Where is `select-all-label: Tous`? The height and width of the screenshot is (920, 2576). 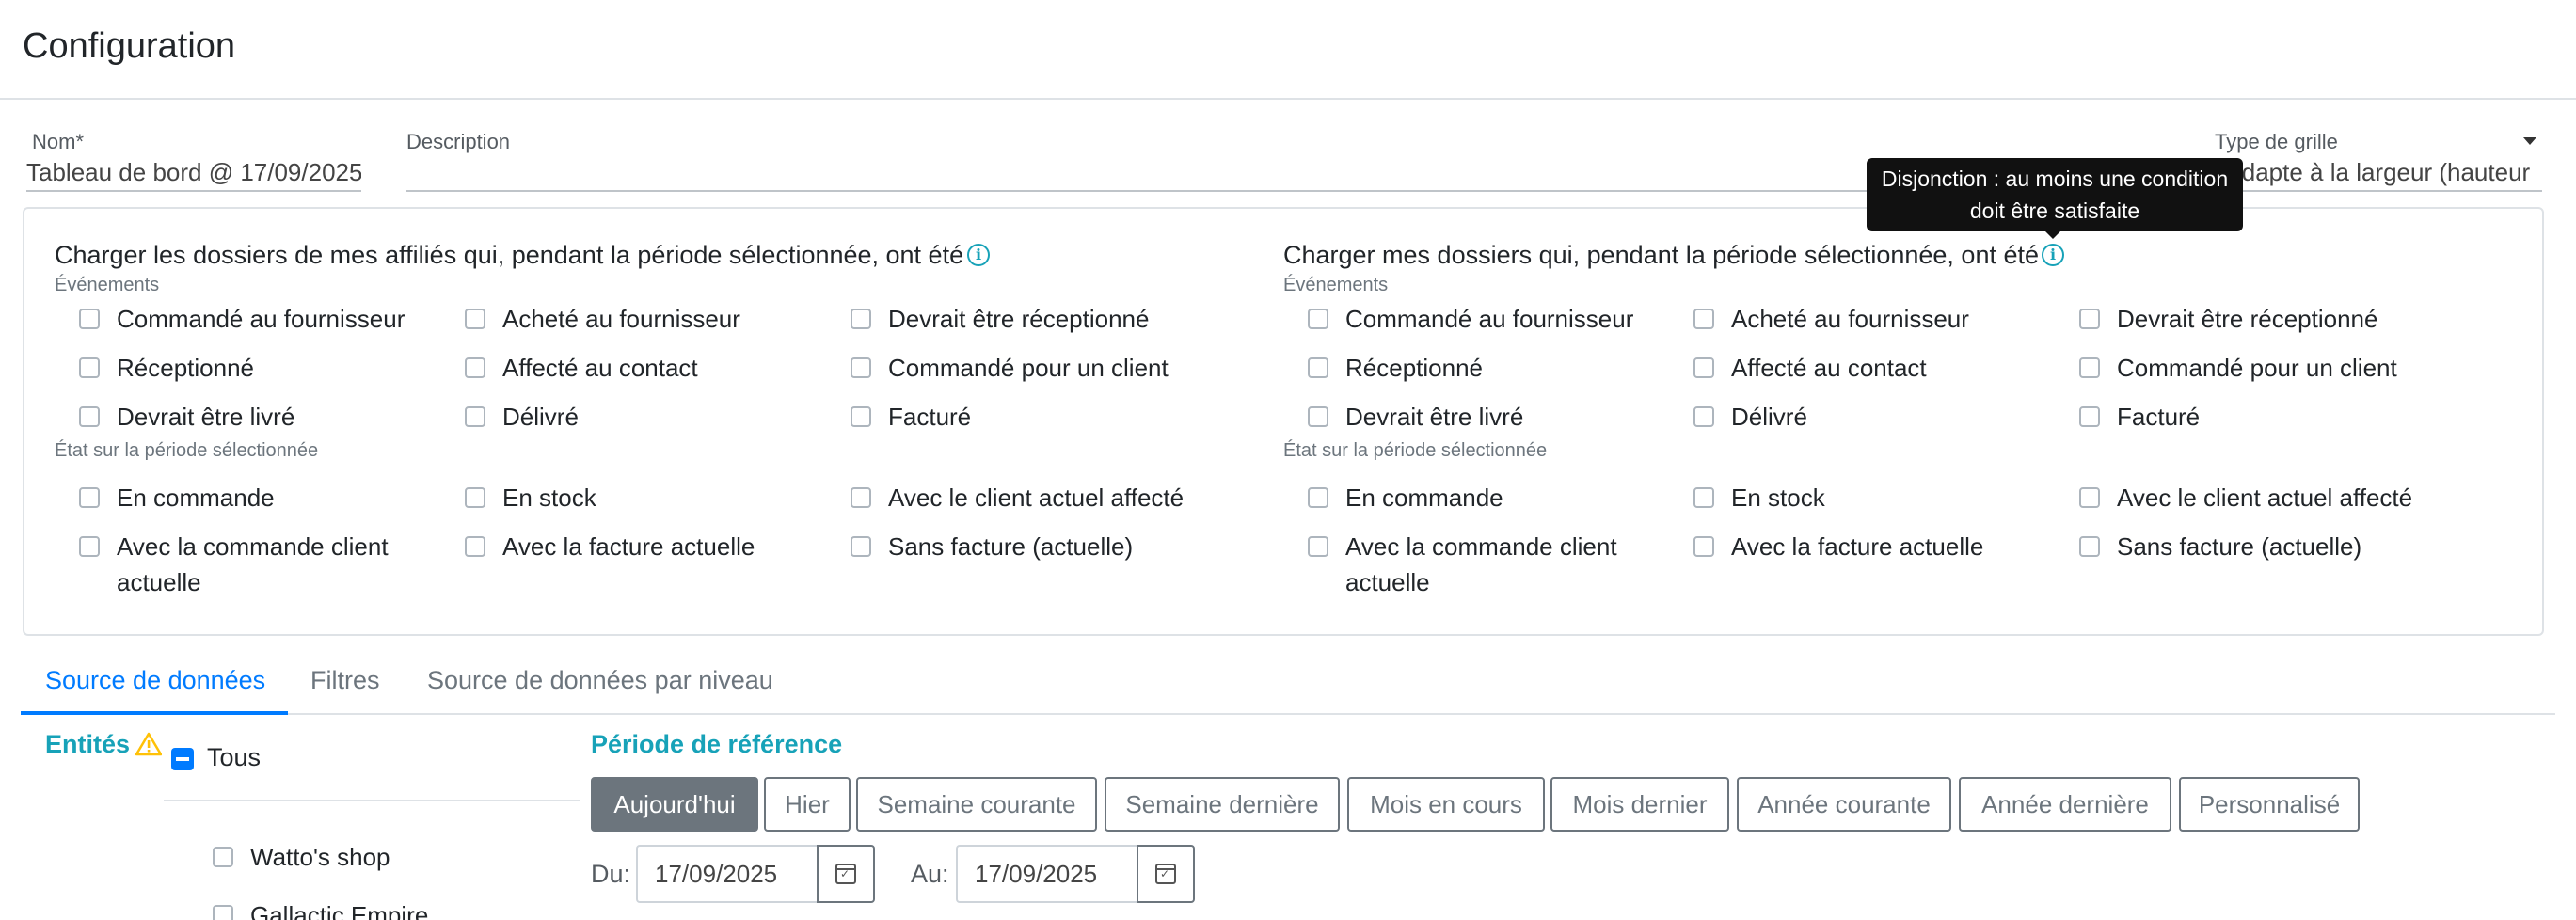 select-all-label: Tous is located at coordinates (235, 757).